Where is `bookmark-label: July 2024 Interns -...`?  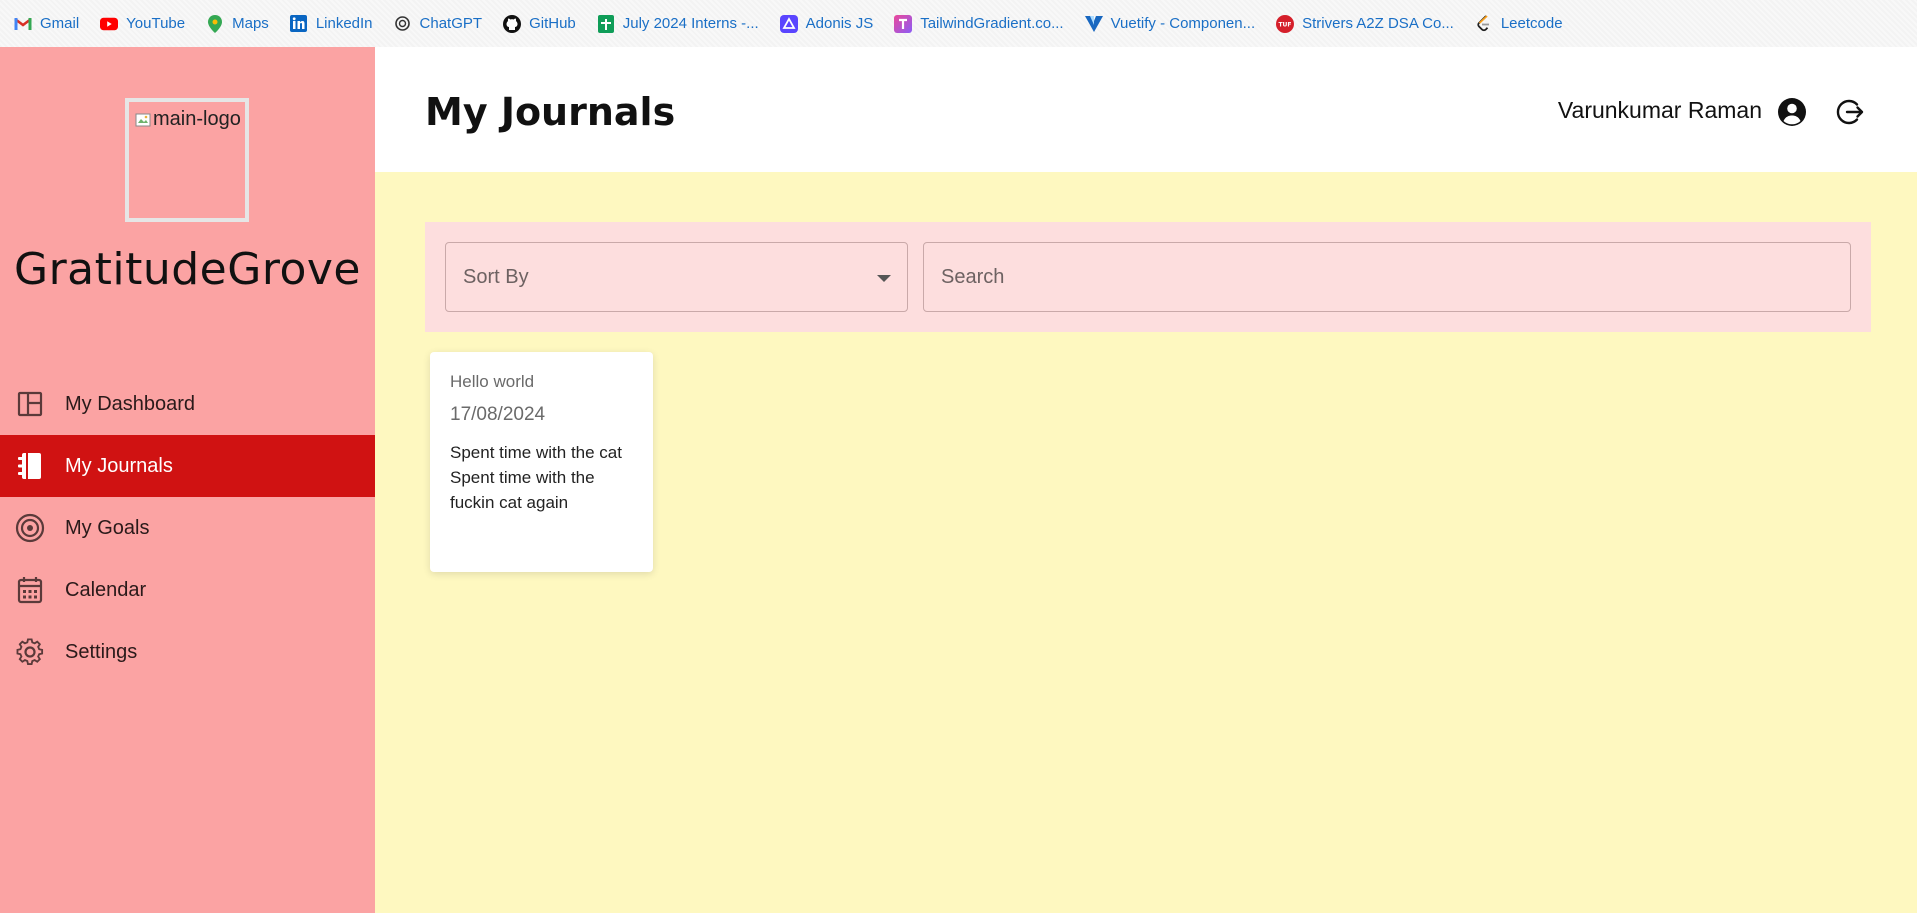
bookmark-label: July 2024 Interns -... is located at coordinates (690, 23).